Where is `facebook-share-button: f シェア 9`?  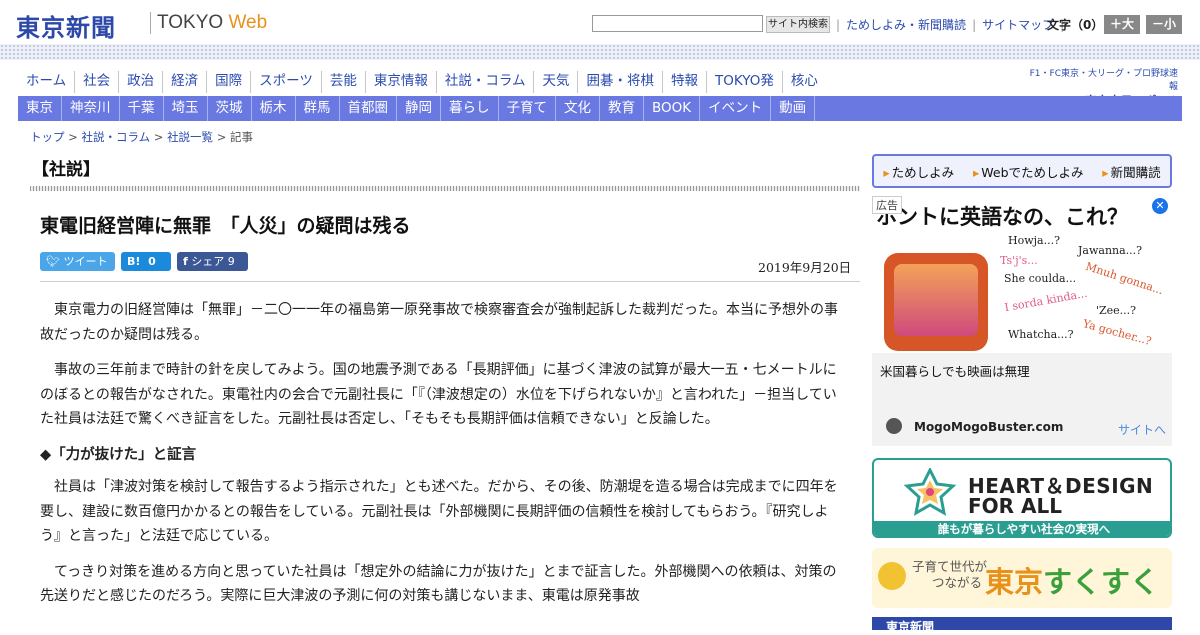
facebook-share-button: f シェア 9 is located at coordinates (212, 261).